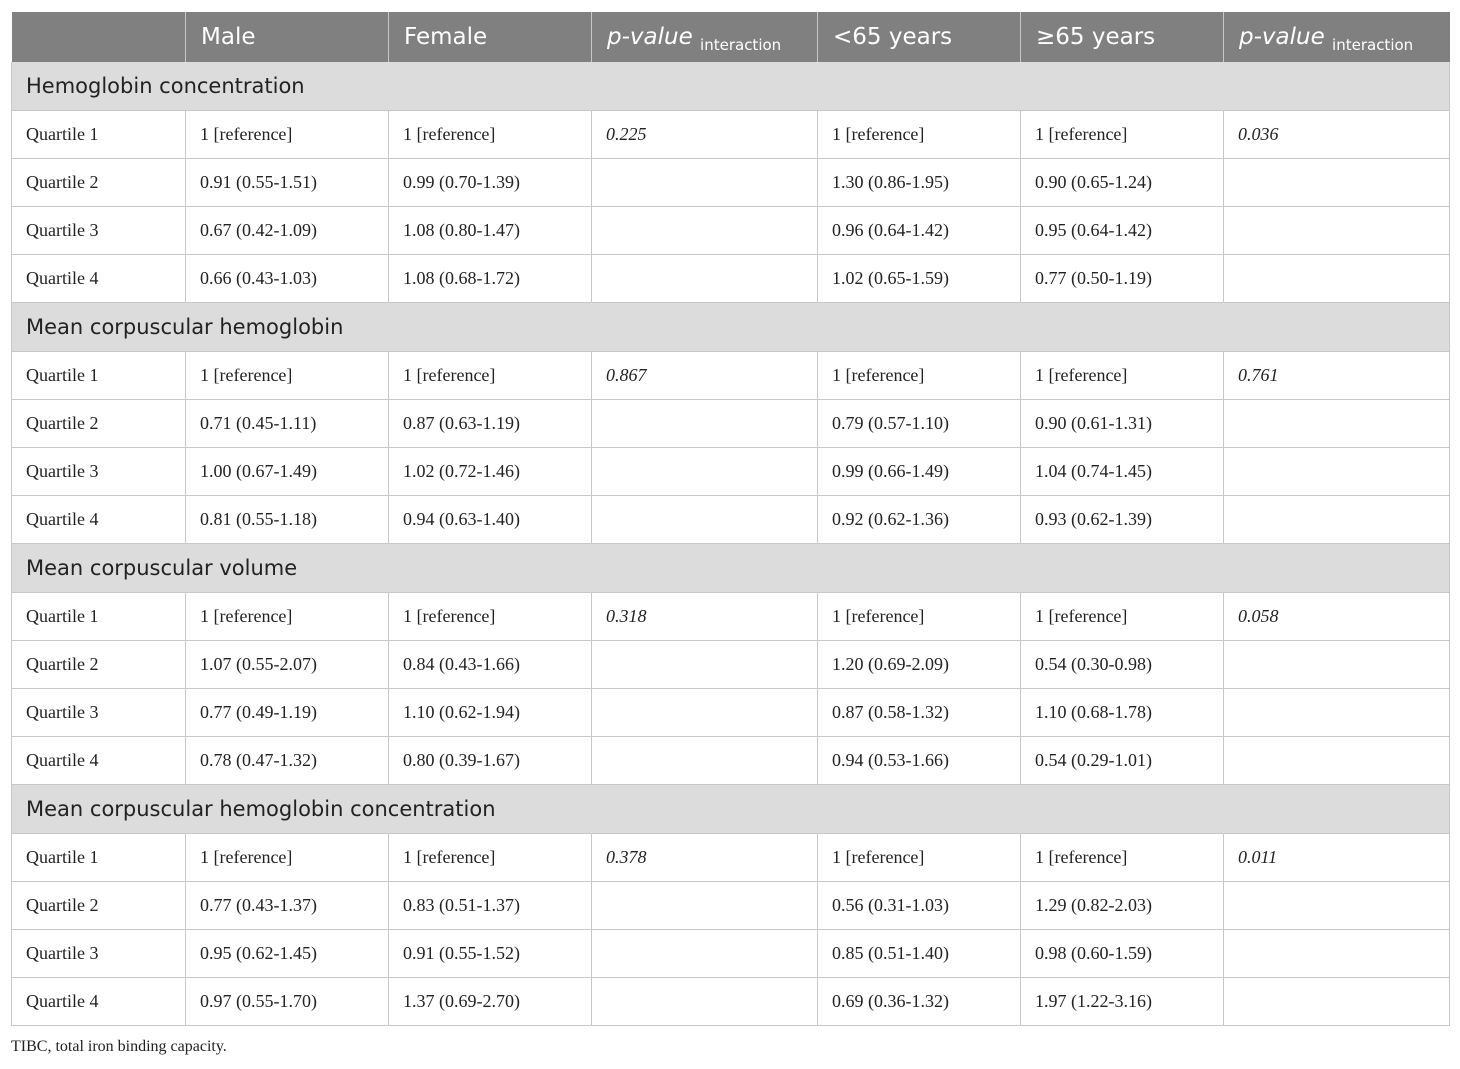 This screenshot has height=1069, width=1460. I want to click on cell-over-65-value: 0.93 (0.62-1.39), so click(1122, 519).